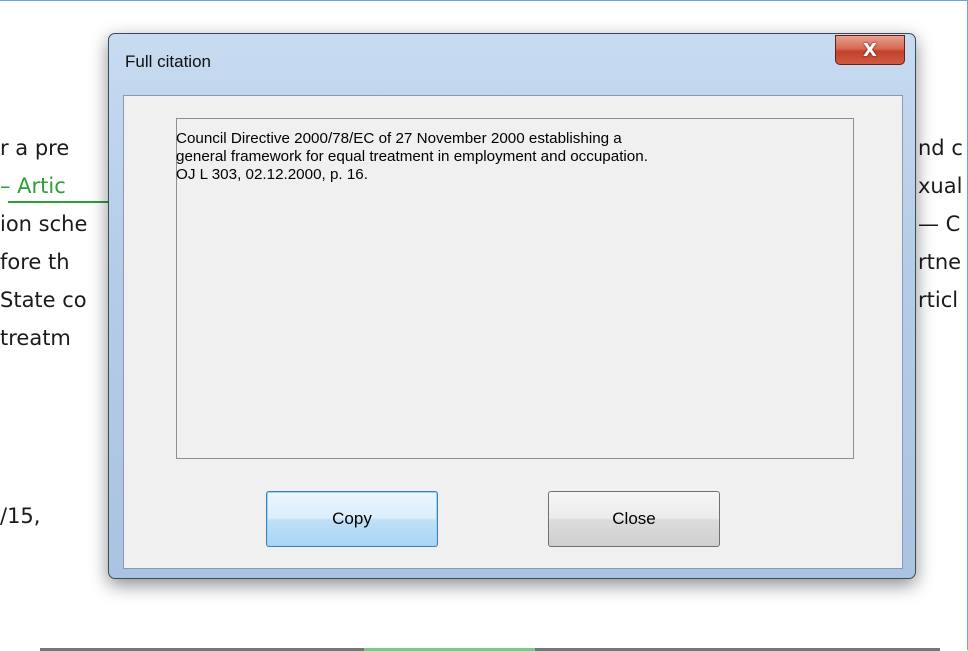 This screenshot has height=651, width=968. Describe the element at coordinates (35, 338) in the screenshot. I see `doc-line: treatm` at that location.